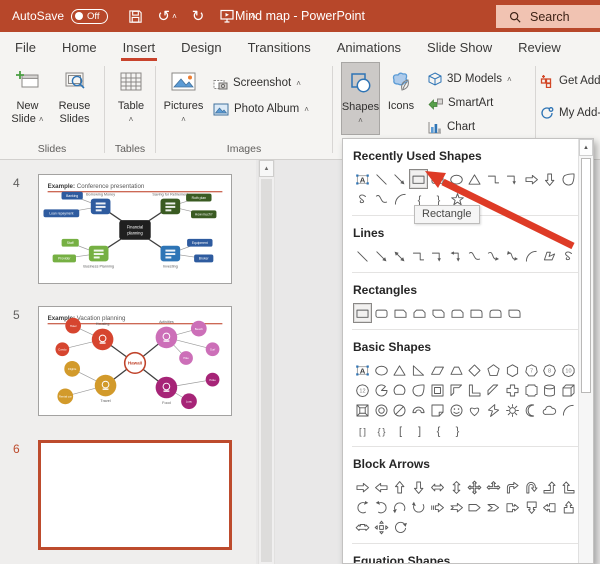 The width and height of the screenshot is (600, 564). Describe the element at coordinates (74, 102) in the screenshot. I see `reuse-slides-button: Reuse Slides` at that location.